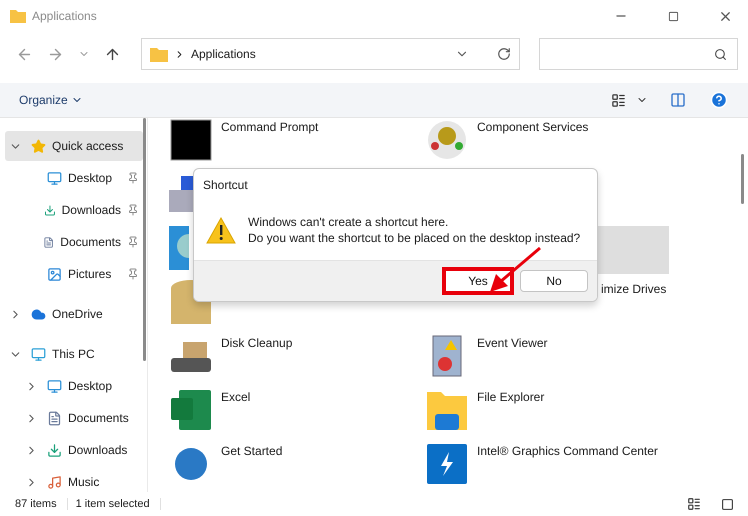  I want to click on yes-button: Yes, so click(478, 281).